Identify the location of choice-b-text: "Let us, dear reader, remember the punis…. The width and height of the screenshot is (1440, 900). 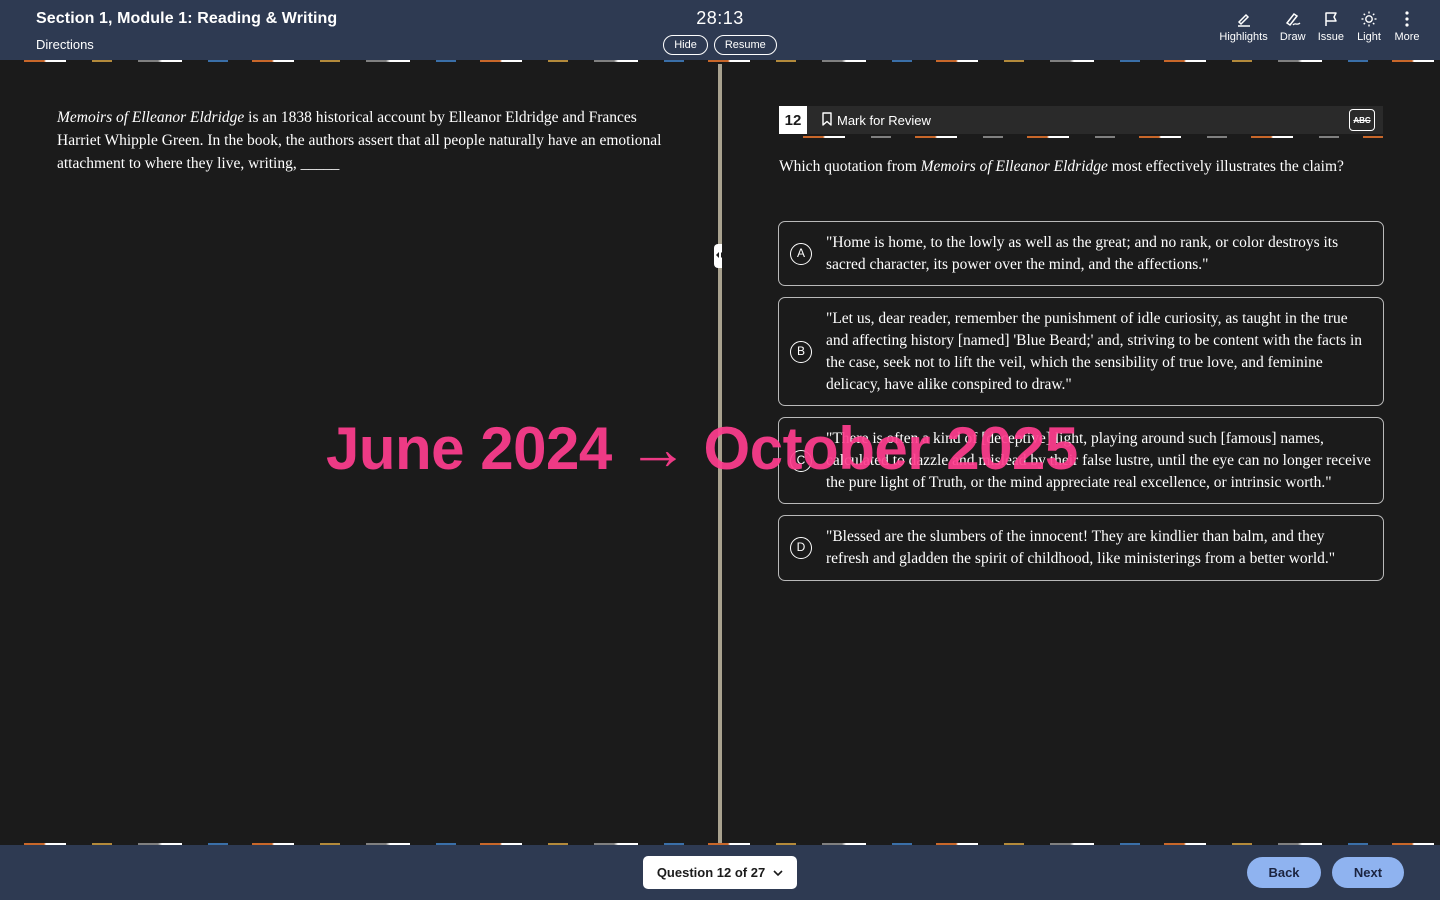
(1094, 351).